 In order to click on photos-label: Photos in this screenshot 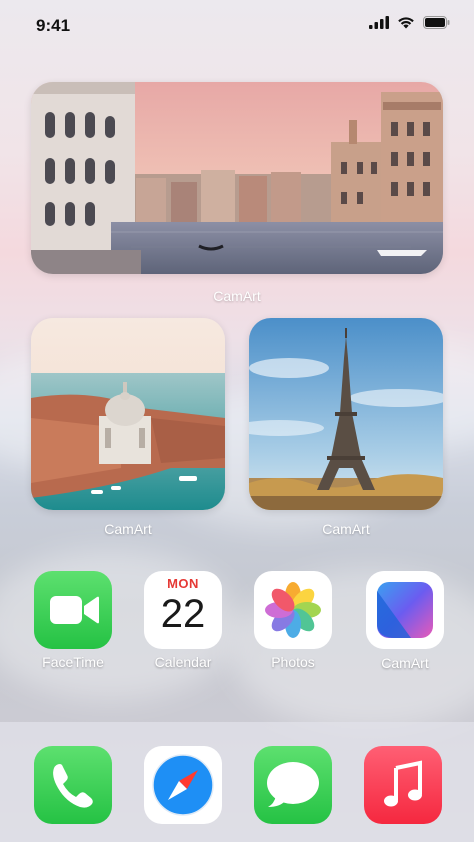, I will do `click(293, 662)`.